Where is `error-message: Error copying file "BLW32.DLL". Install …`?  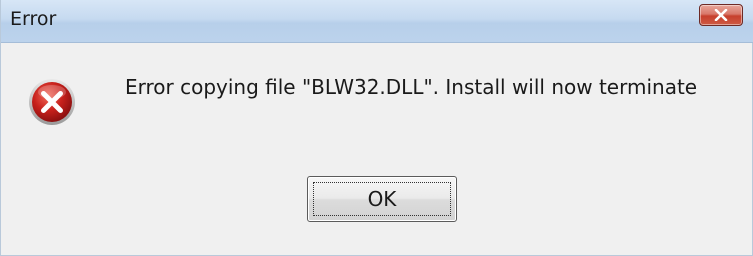 error-message: Error copying file "BLW32.DLL". Install … is located at coordinates (411, 87).